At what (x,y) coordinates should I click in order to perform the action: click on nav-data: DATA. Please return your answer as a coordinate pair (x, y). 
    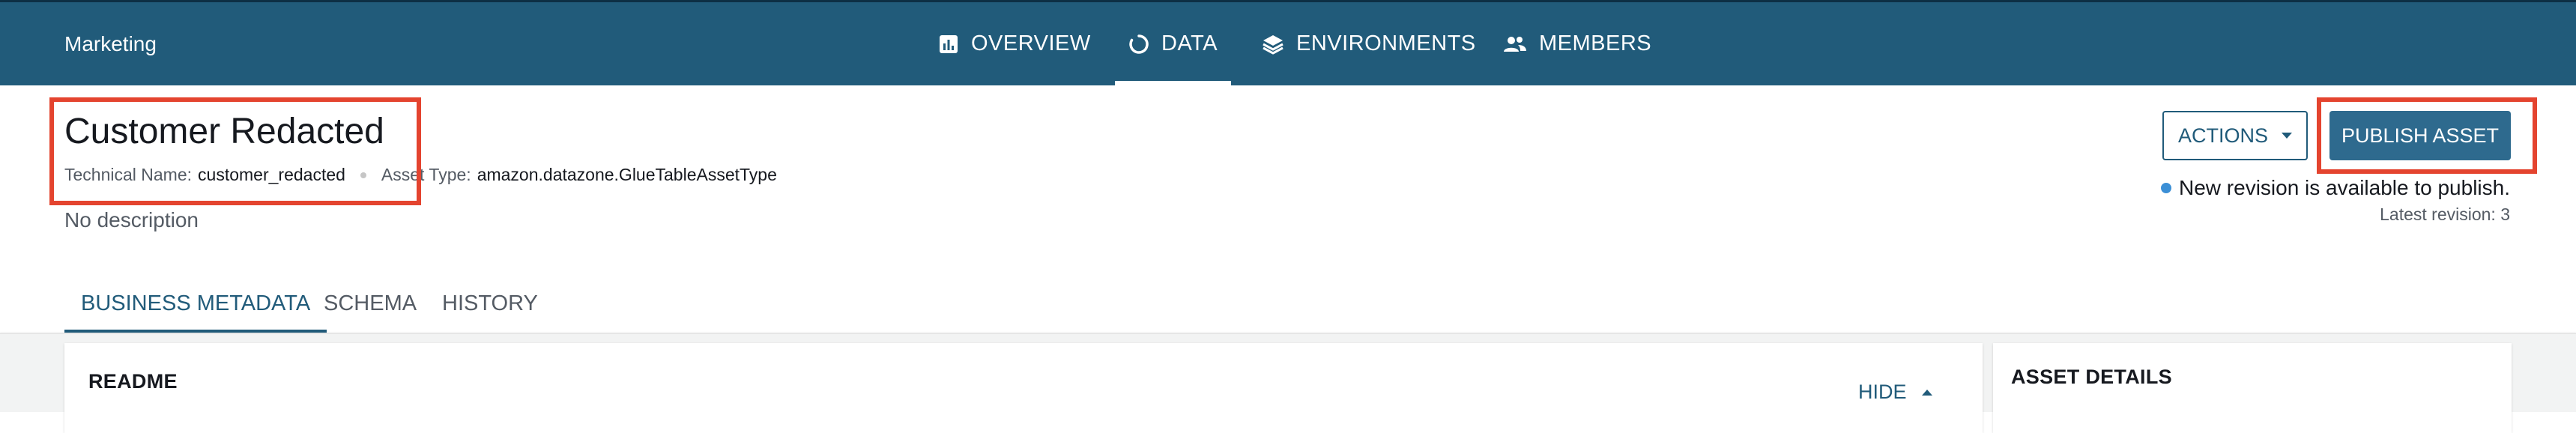
    Looking at the image, I should click on (1173, 43).